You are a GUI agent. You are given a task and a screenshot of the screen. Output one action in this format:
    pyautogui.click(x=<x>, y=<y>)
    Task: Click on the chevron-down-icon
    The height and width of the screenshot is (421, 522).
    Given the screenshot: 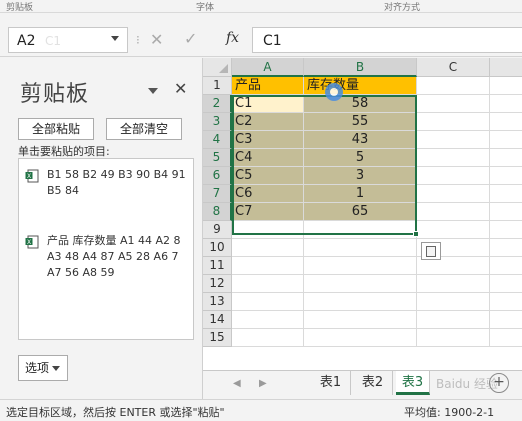 What is the action you would take?
    pyautogui.click(x=115, y=38)
    